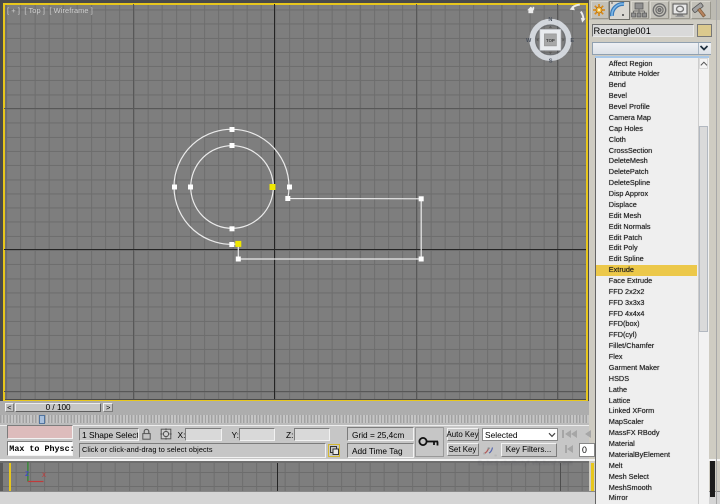 The image size is (720, 504). What do you see at coordinates (44, 474) in the screenshot?
I see `svg-text: x` at bounding box center [44, 474].